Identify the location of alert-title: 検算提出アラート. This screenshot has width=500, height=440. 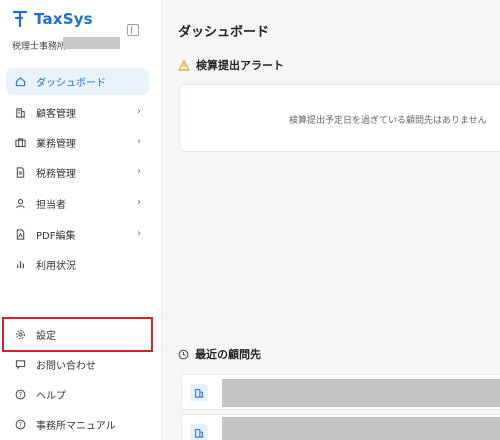
(240, 65).